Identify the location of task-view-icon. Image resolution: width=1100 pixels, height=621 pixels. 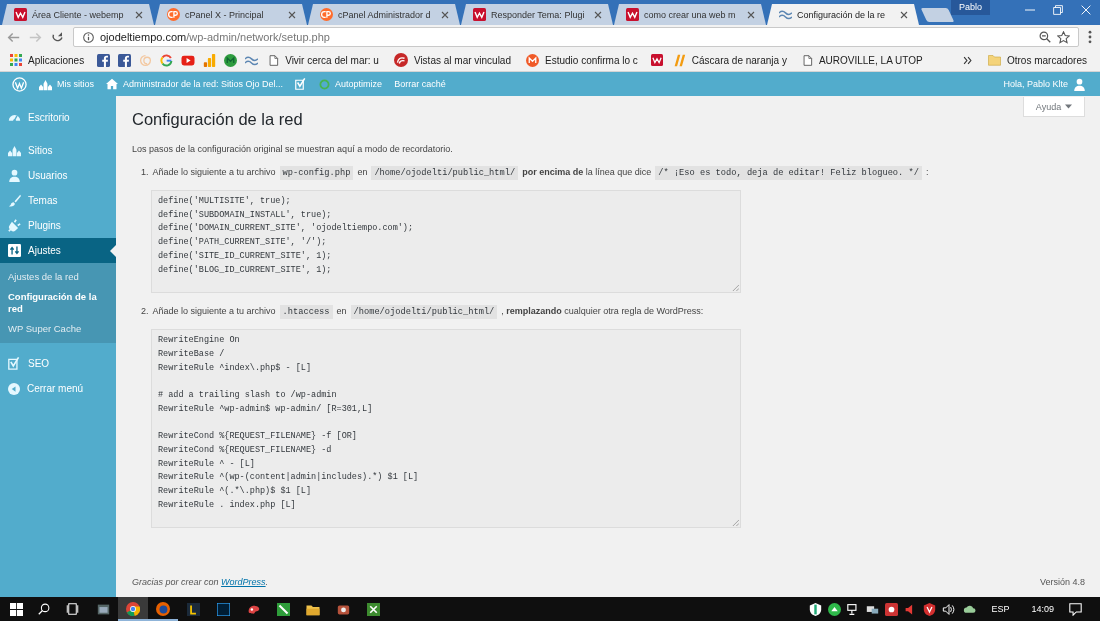
(72, 609).